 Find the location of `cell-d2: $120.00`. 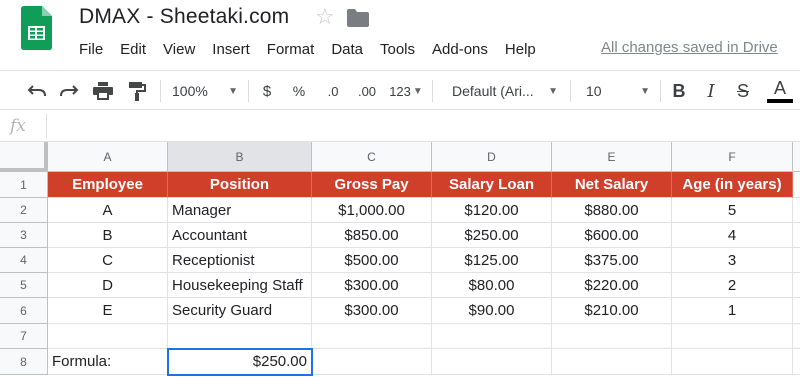

cell-d2: $120.00 is located at coordinates (492, 210).